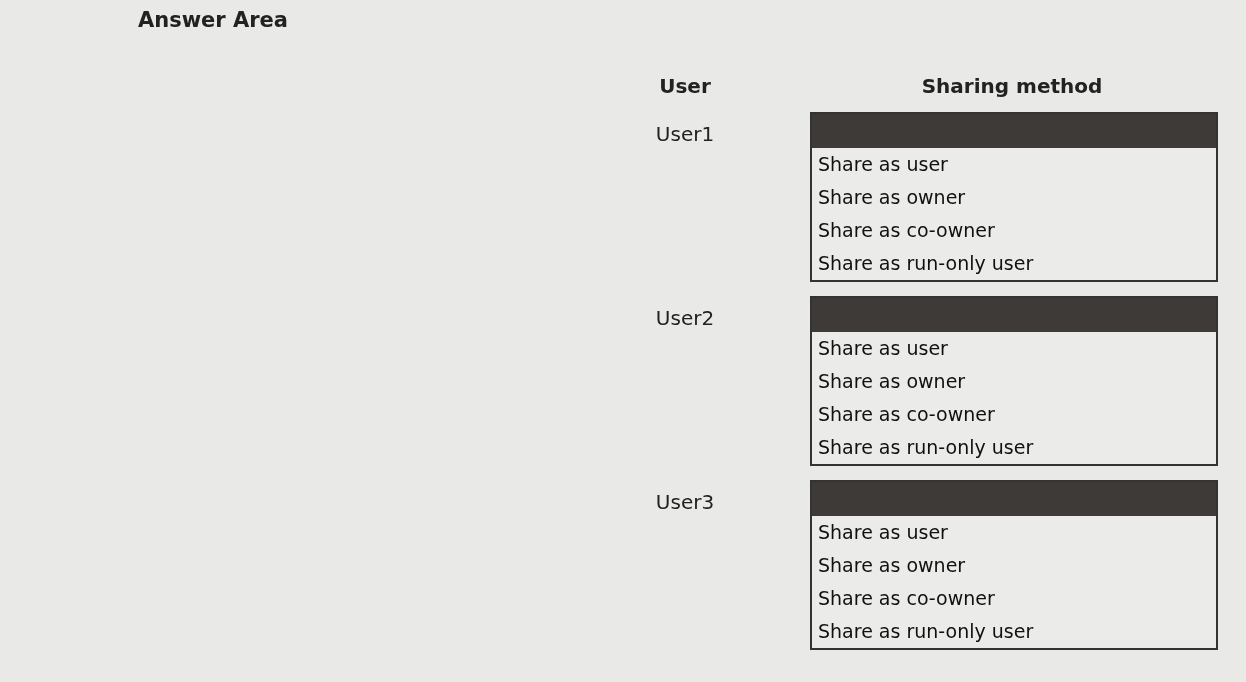 Image resolution: width=1246 pixels, height=682 pixels. I want to click on column-header: User, so click(685, 86).